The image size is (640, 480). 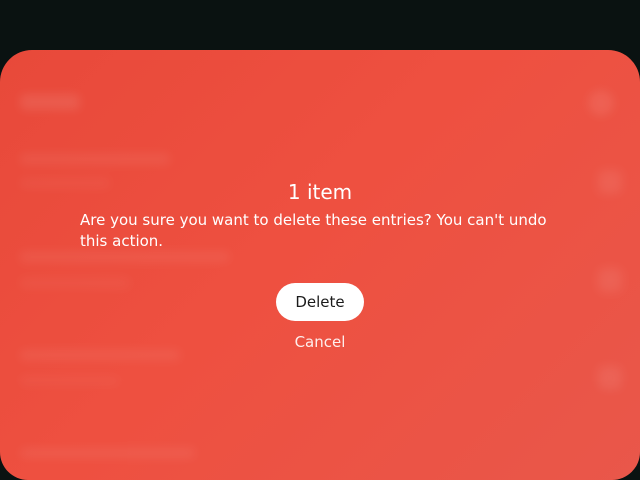 What do you see at coordinates (320, 302) in the screenshot?
I see `delete-button: Delete` at bounding box center [320, 302].